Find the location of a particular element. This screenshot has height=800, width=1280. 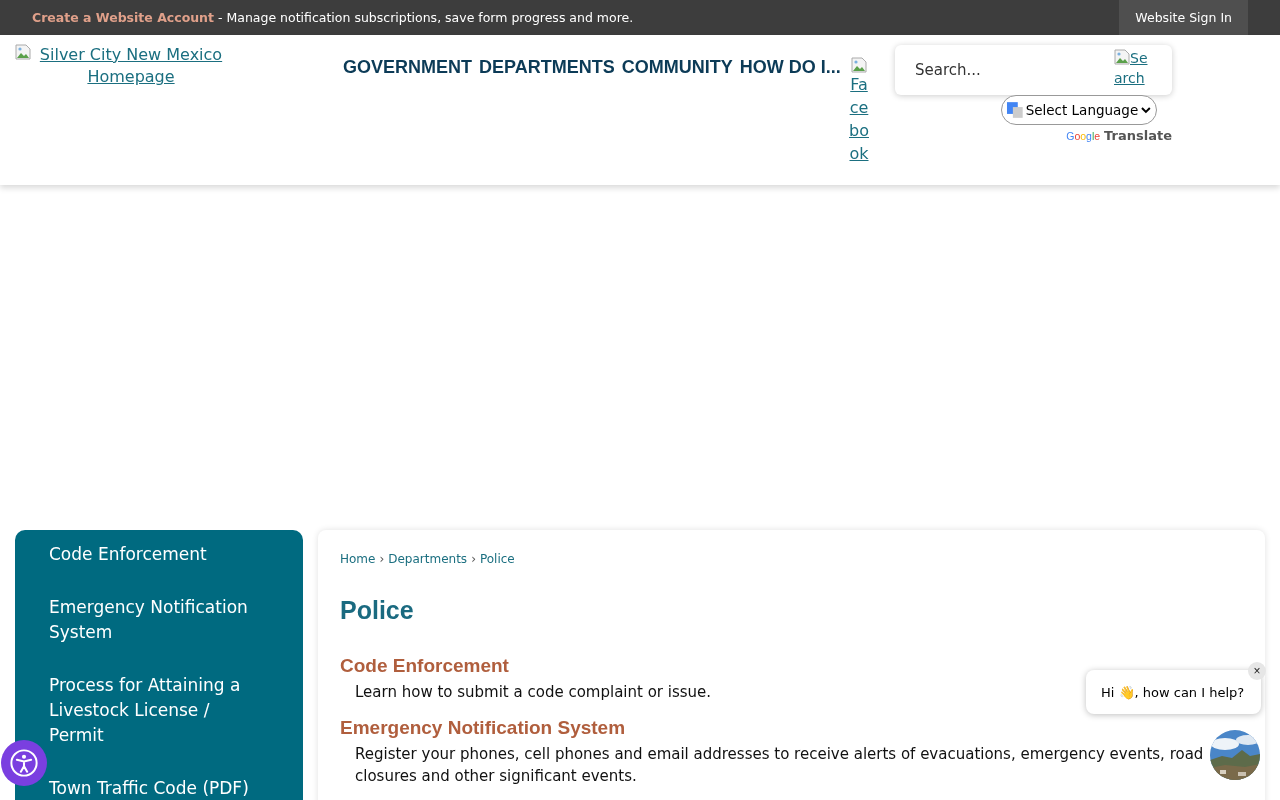

sidebar-item: Town Traffic Code (PDF) is located at coordinates (159, 788).